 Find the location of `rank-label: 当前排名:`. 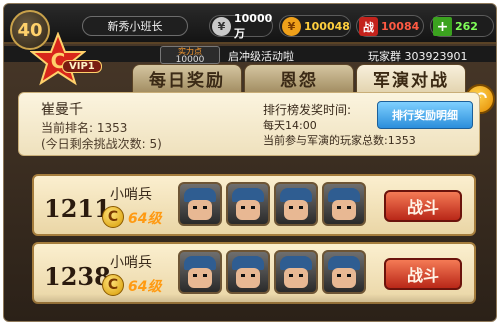

rank-label: 当前排名: is located at coordinates (67, 128).